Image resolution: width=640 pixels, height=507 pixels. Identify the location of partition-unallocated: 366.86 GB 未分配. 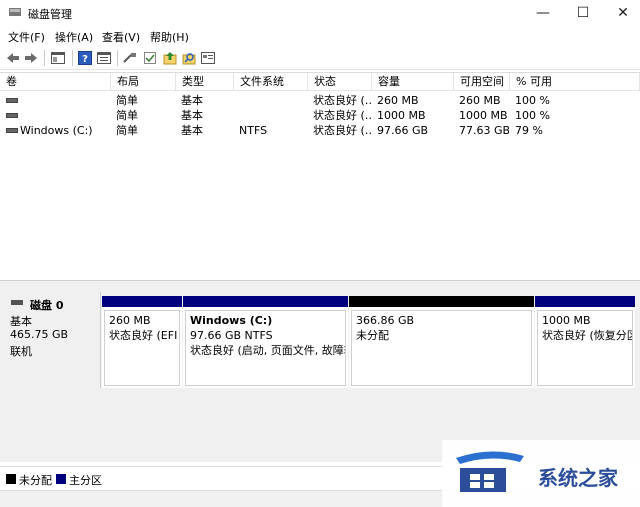
(441, 342).